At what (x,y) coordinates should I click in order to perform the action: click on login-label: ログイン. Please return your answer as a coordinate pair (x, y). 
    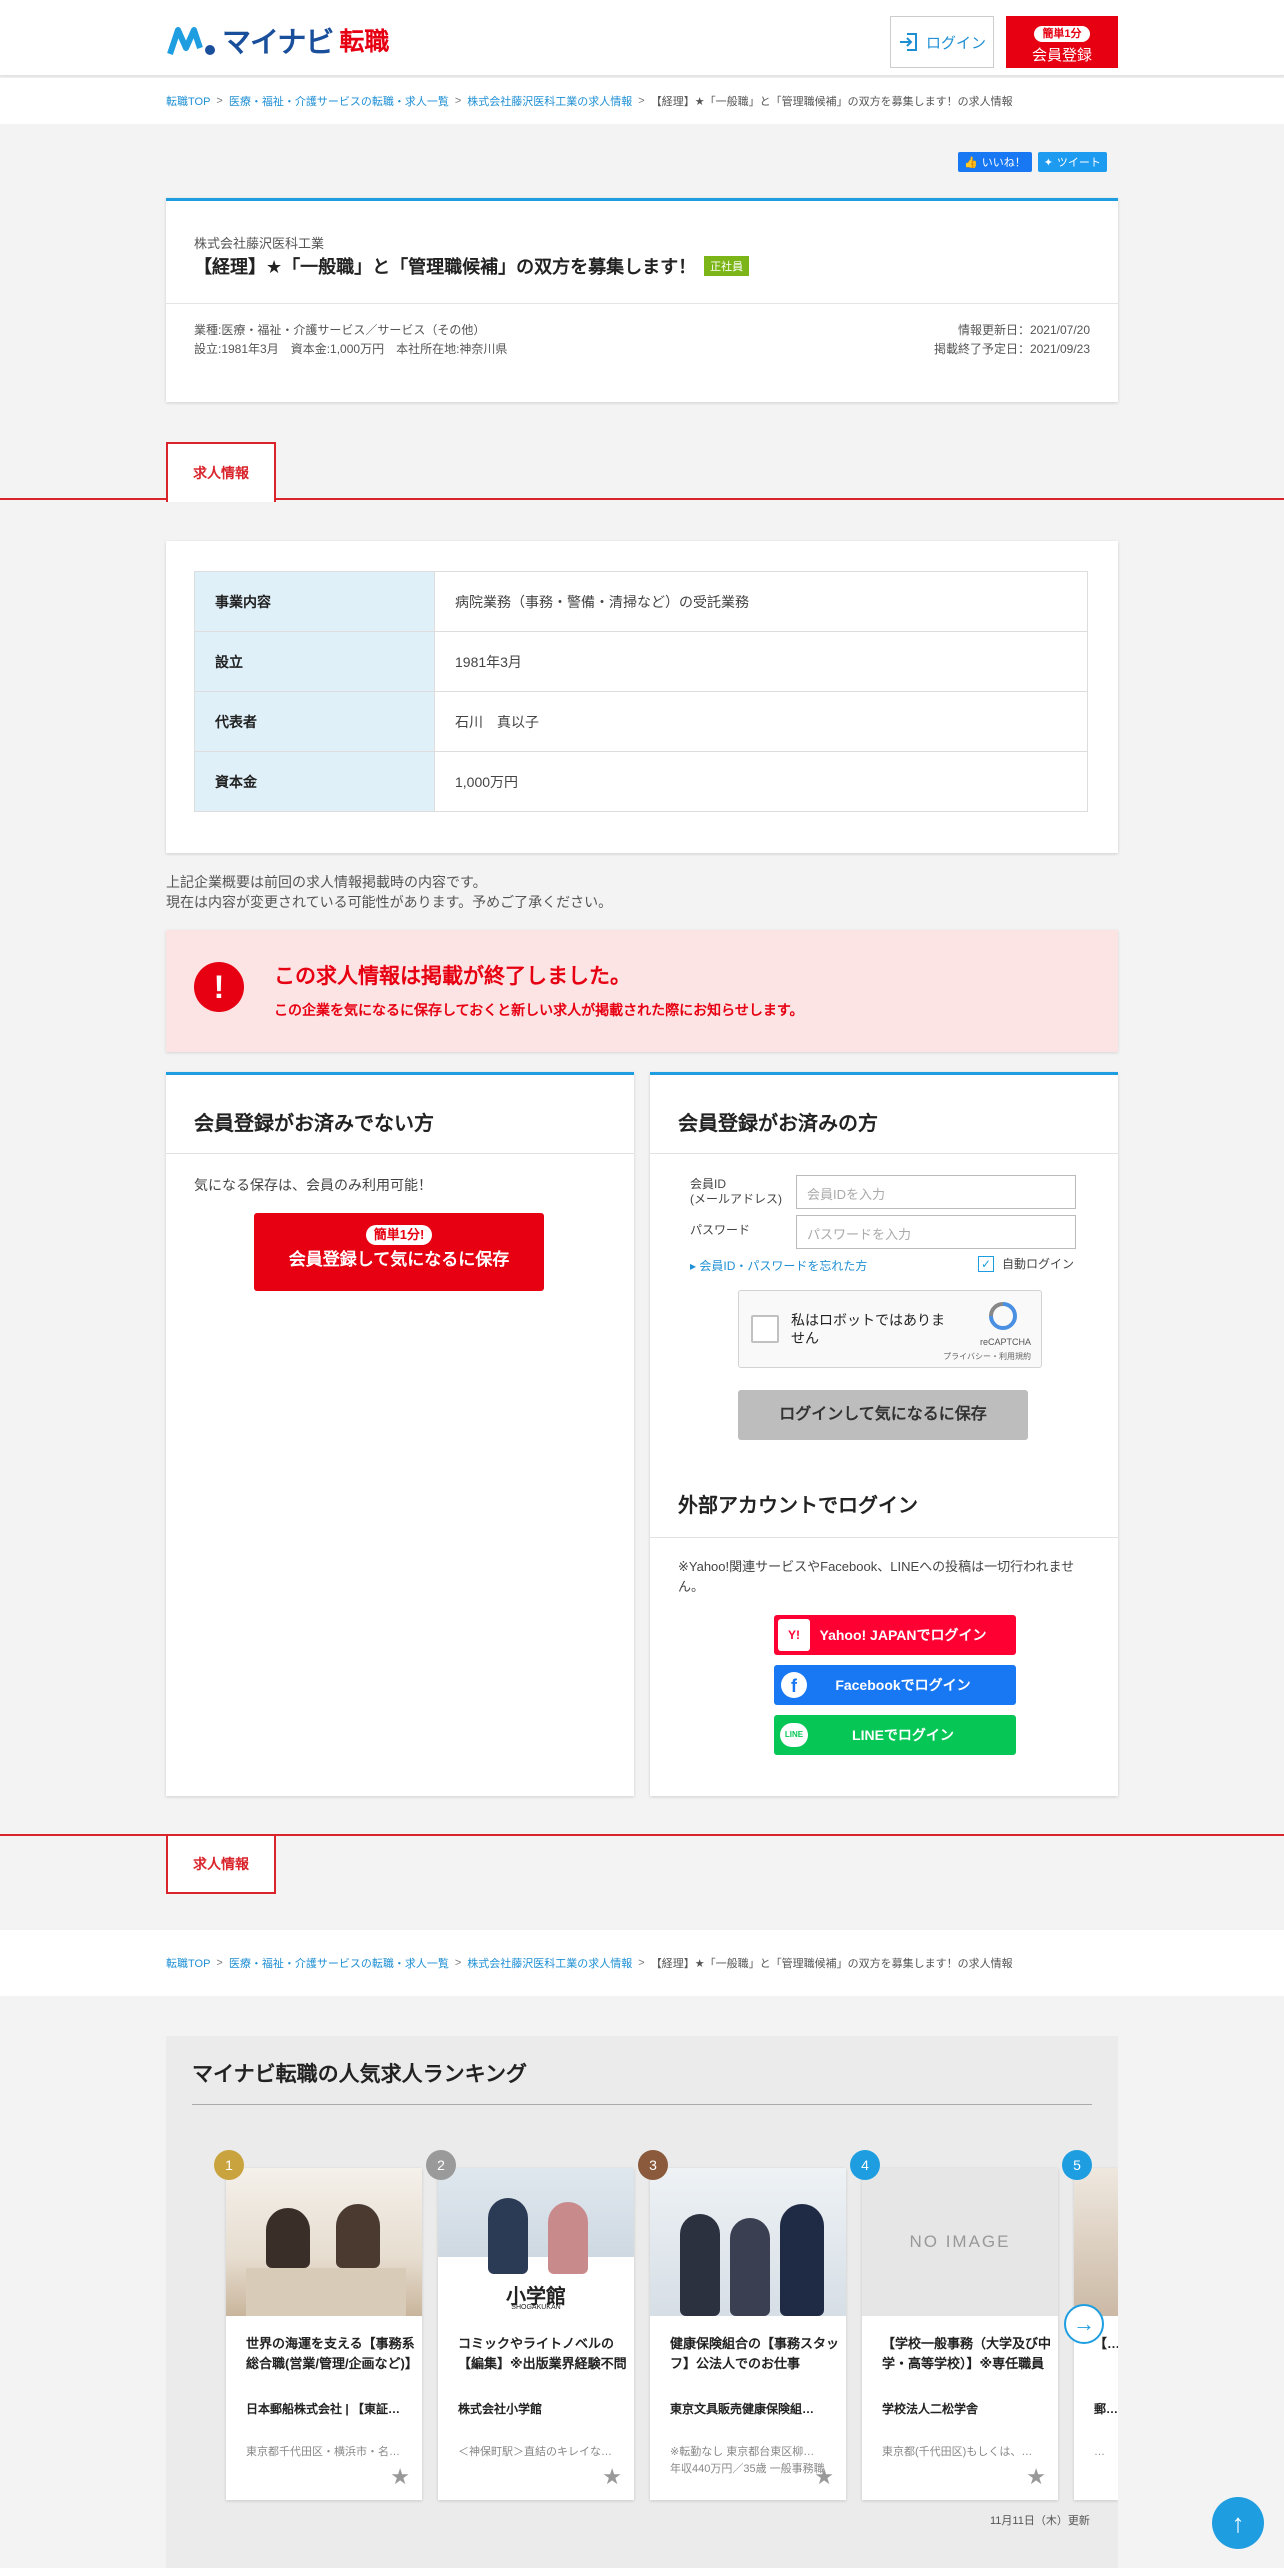
    Looking at the image, I should click on (955, 43).